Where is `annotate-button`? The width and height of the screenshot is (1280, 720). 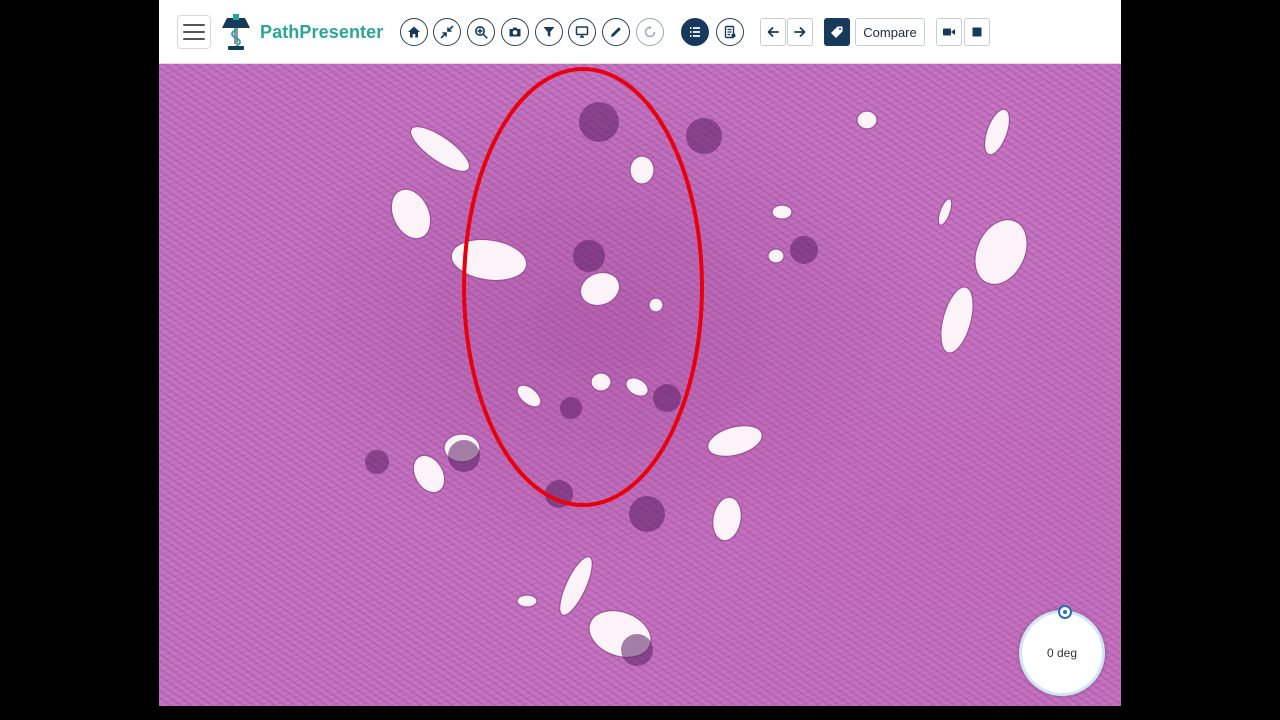 annotate-button is located at coordinates (616, 32).